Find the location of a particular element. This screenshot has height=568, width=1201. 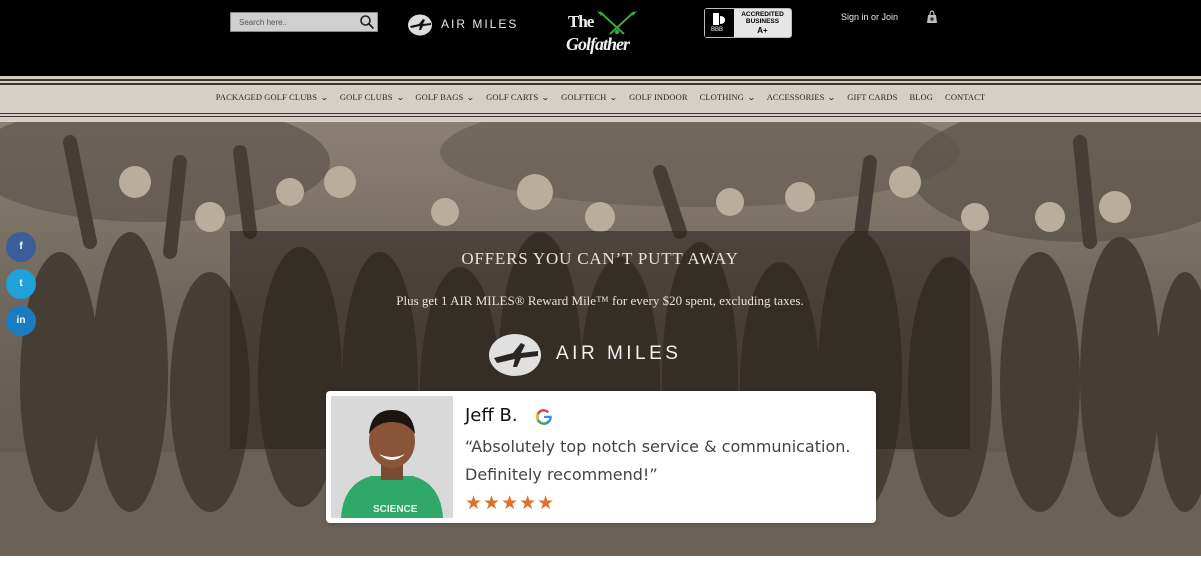

nav-label: GOLF CLUBS is located at coordinates (366, 97).